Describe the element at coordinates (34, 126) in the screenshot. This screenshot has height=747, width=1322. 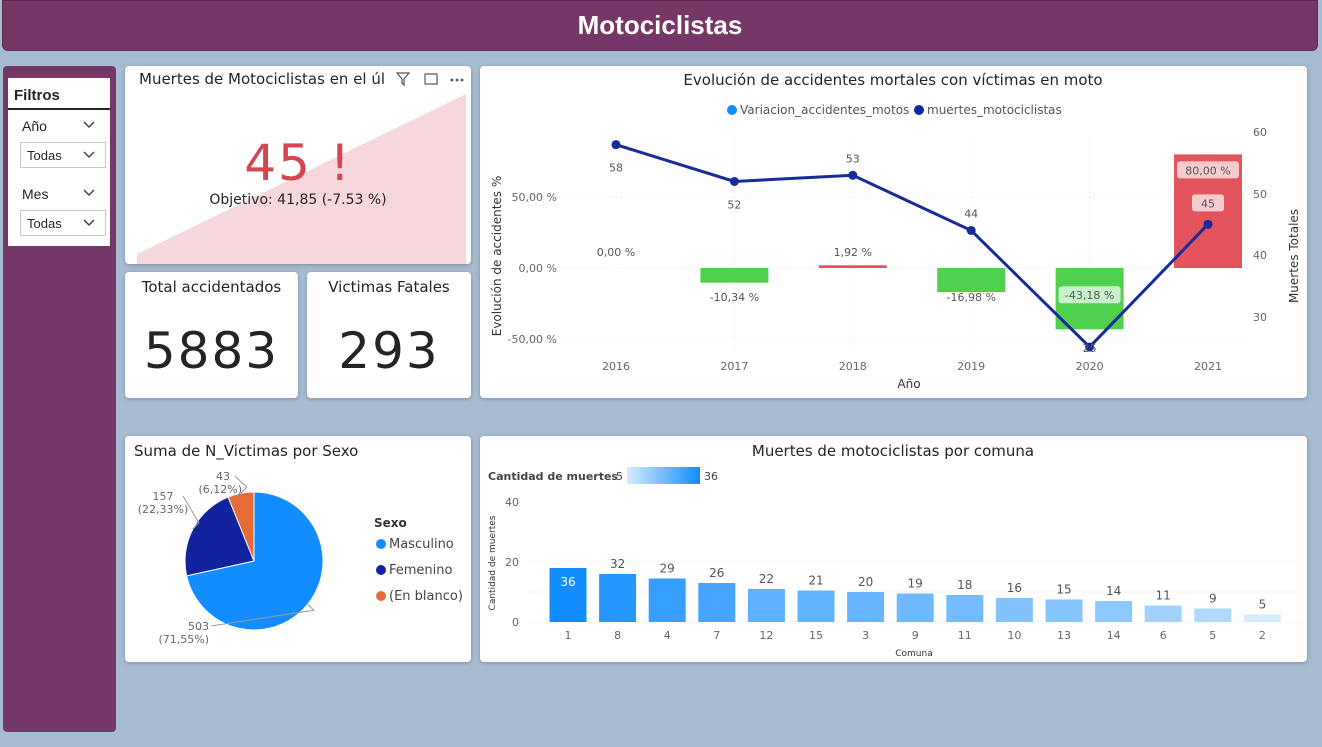
I see `year-filter-label: Año` at that location.